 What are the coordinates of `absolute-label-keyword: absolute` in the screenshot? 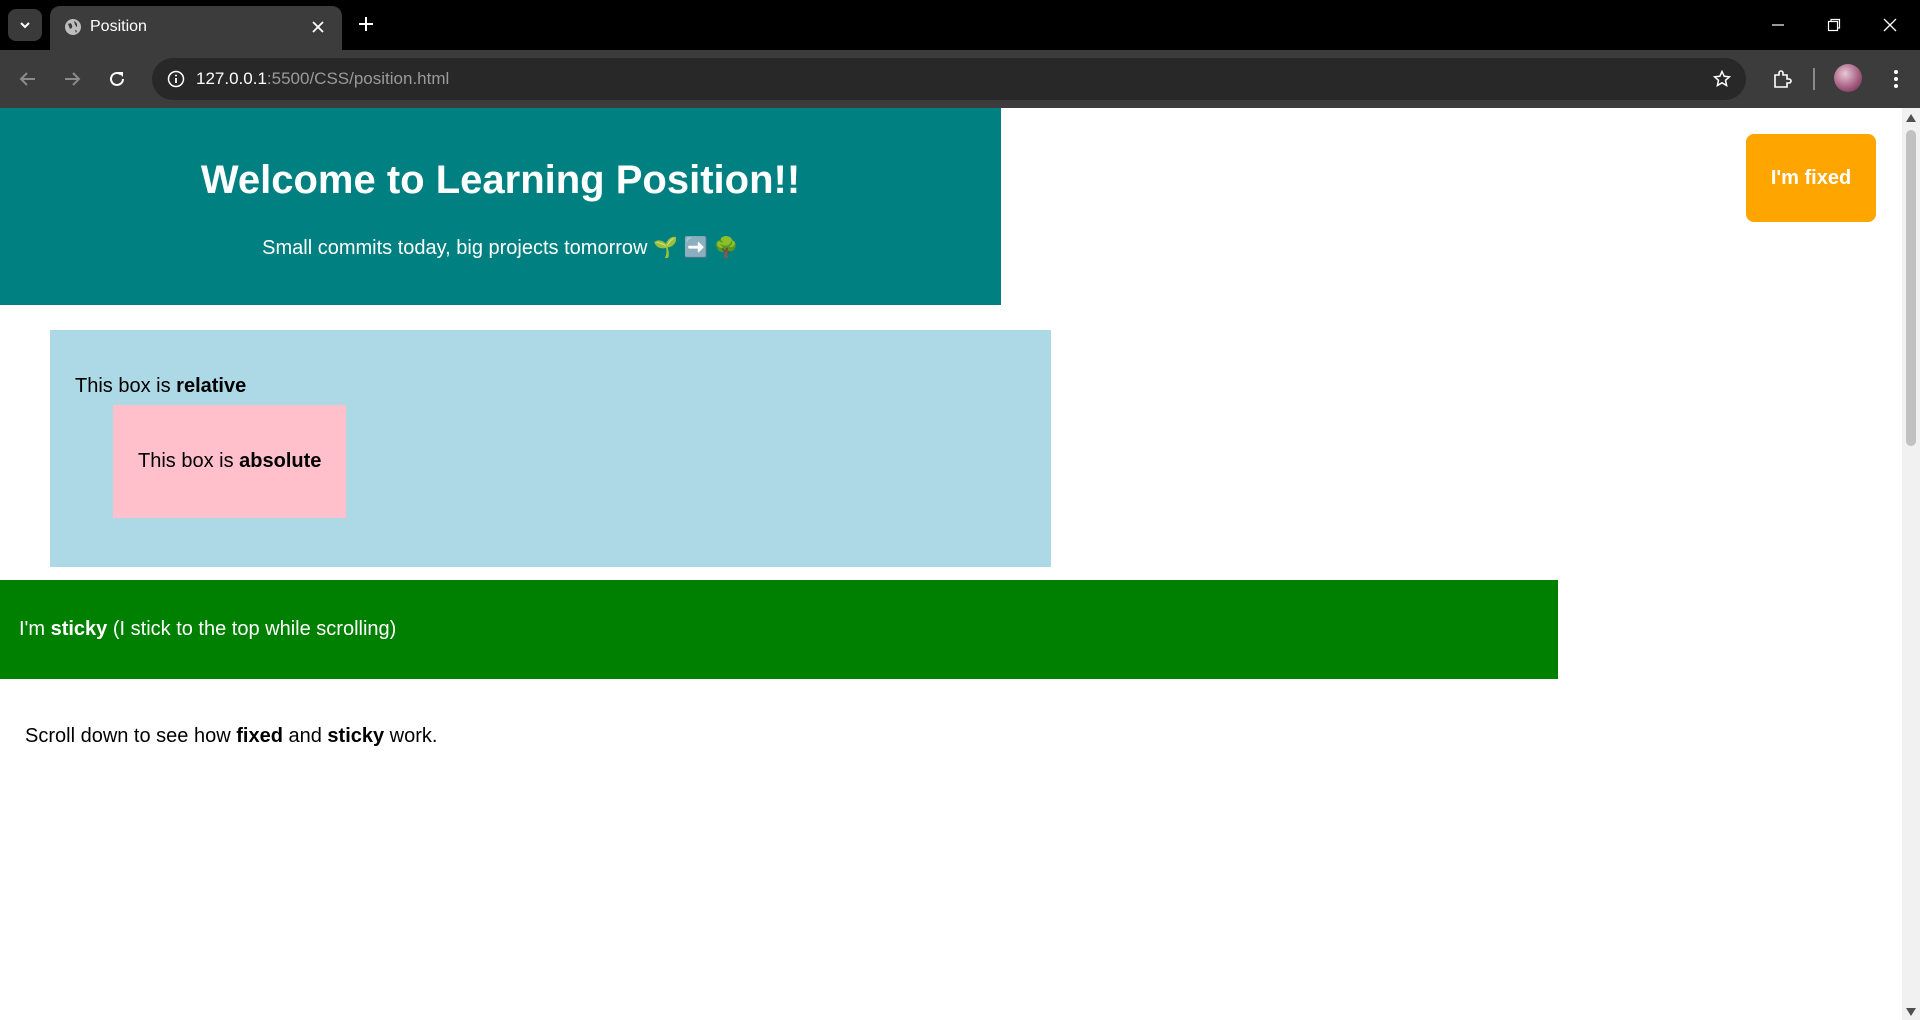 It's located at (280, 461).